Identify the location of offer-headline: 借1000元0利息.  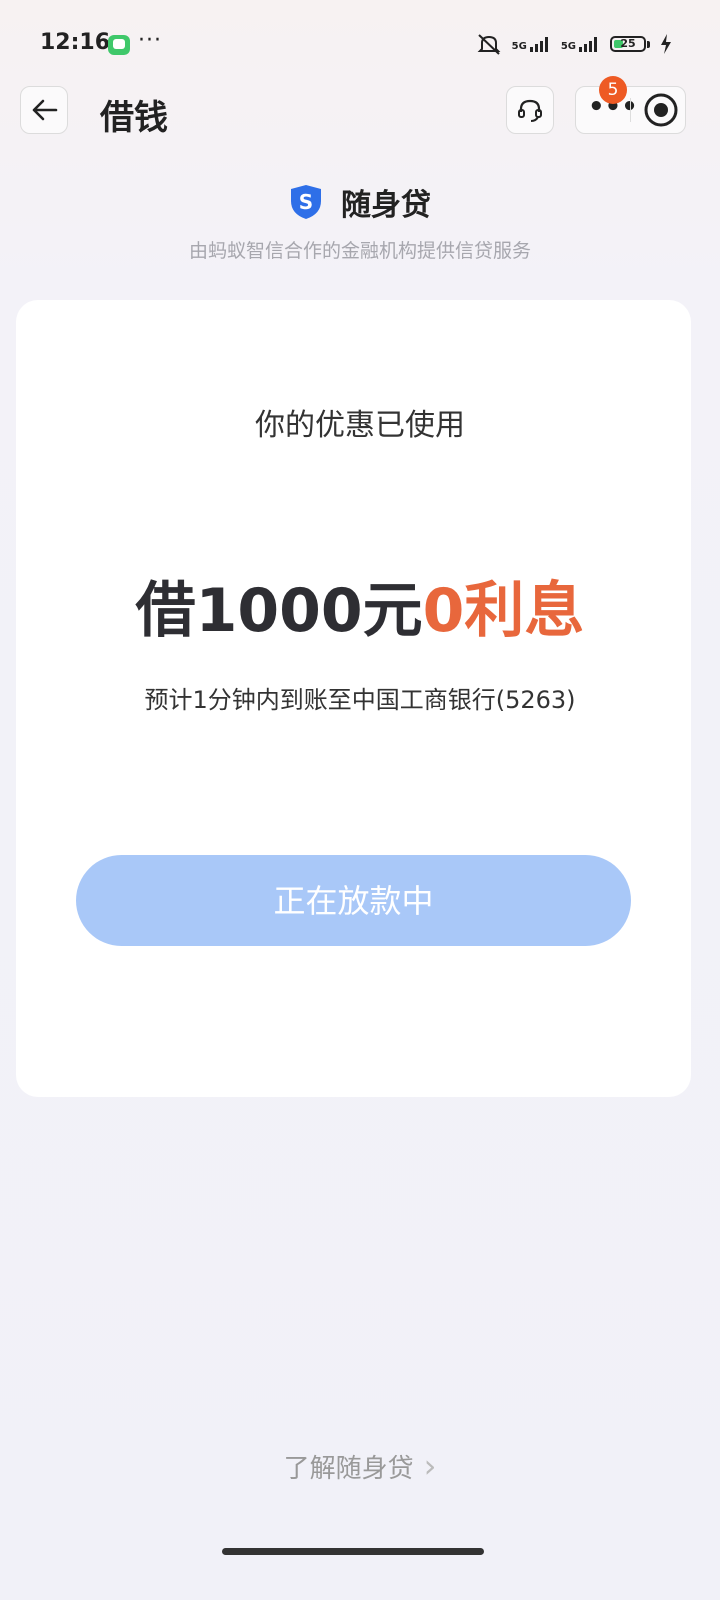
(360, 605).